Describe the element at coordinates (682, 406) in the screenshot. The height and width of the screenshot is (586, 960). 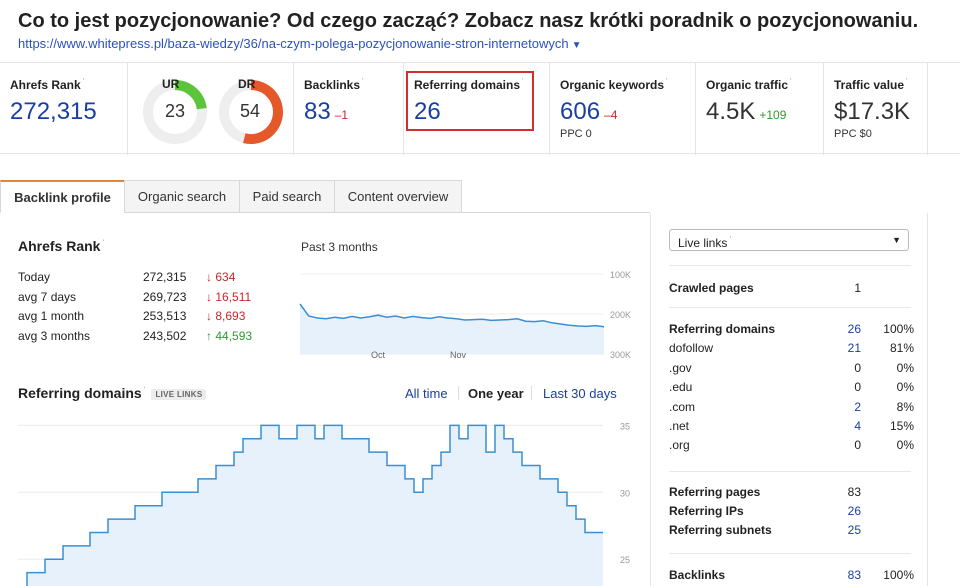
I see `stat-label: .com` at that location.